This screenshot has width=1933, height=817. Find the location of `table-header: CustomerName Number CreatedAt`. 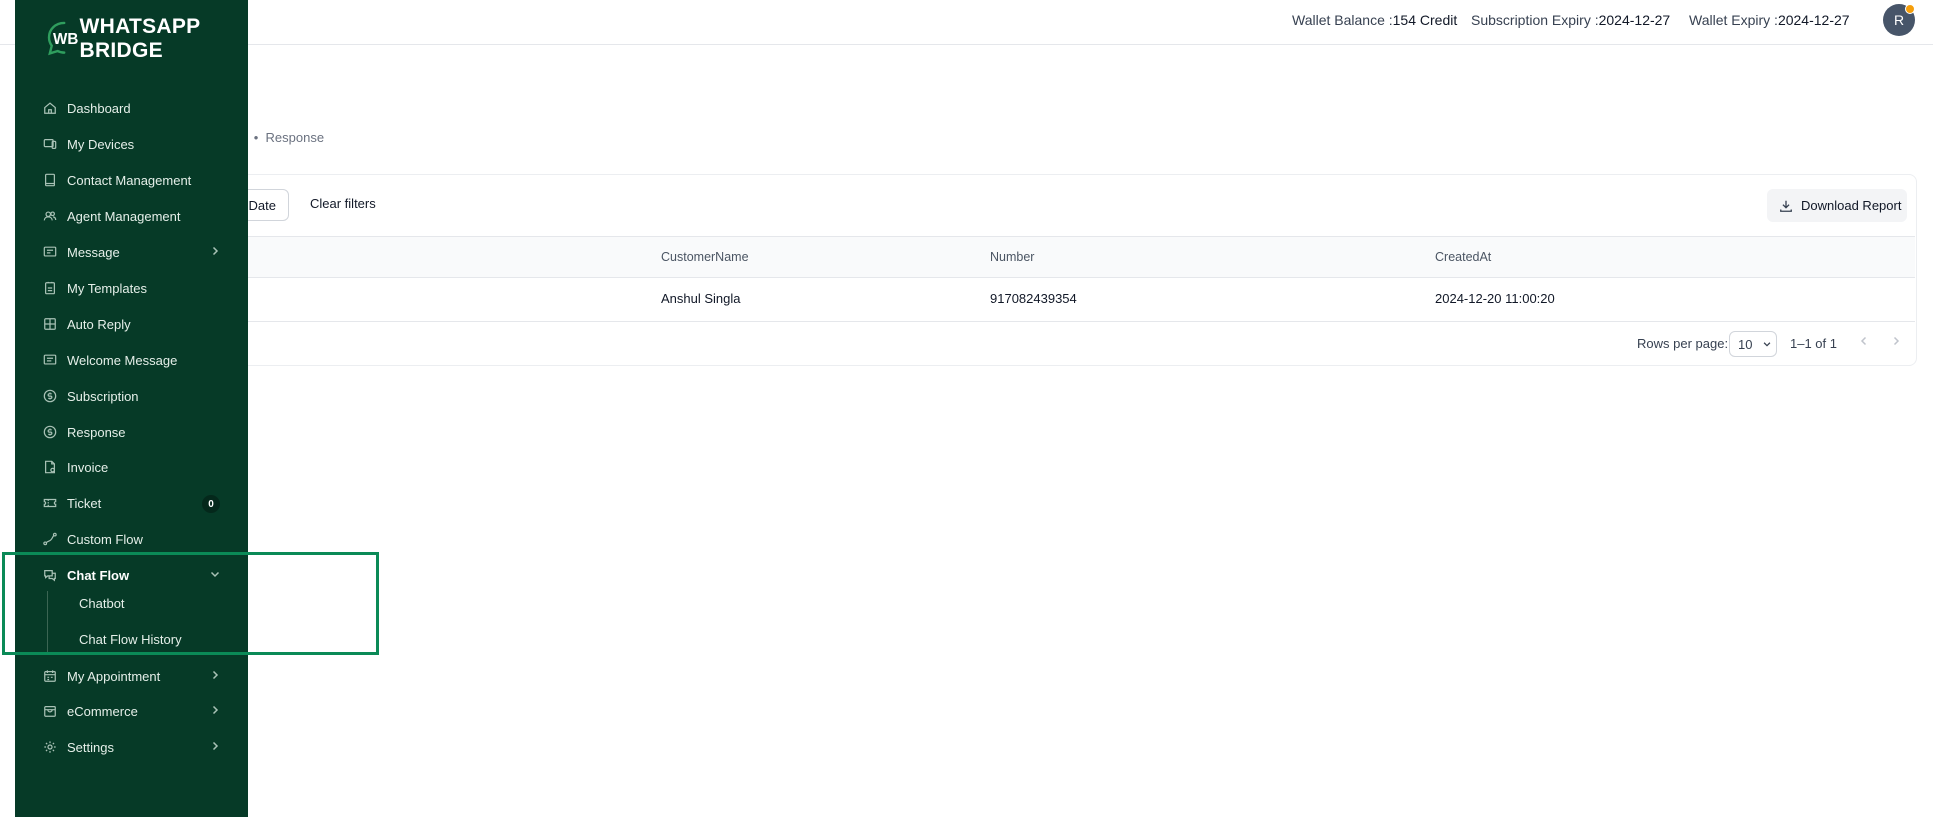

table-header: CustomerName Number CreatedAt is located at coordinates (1042, 257).